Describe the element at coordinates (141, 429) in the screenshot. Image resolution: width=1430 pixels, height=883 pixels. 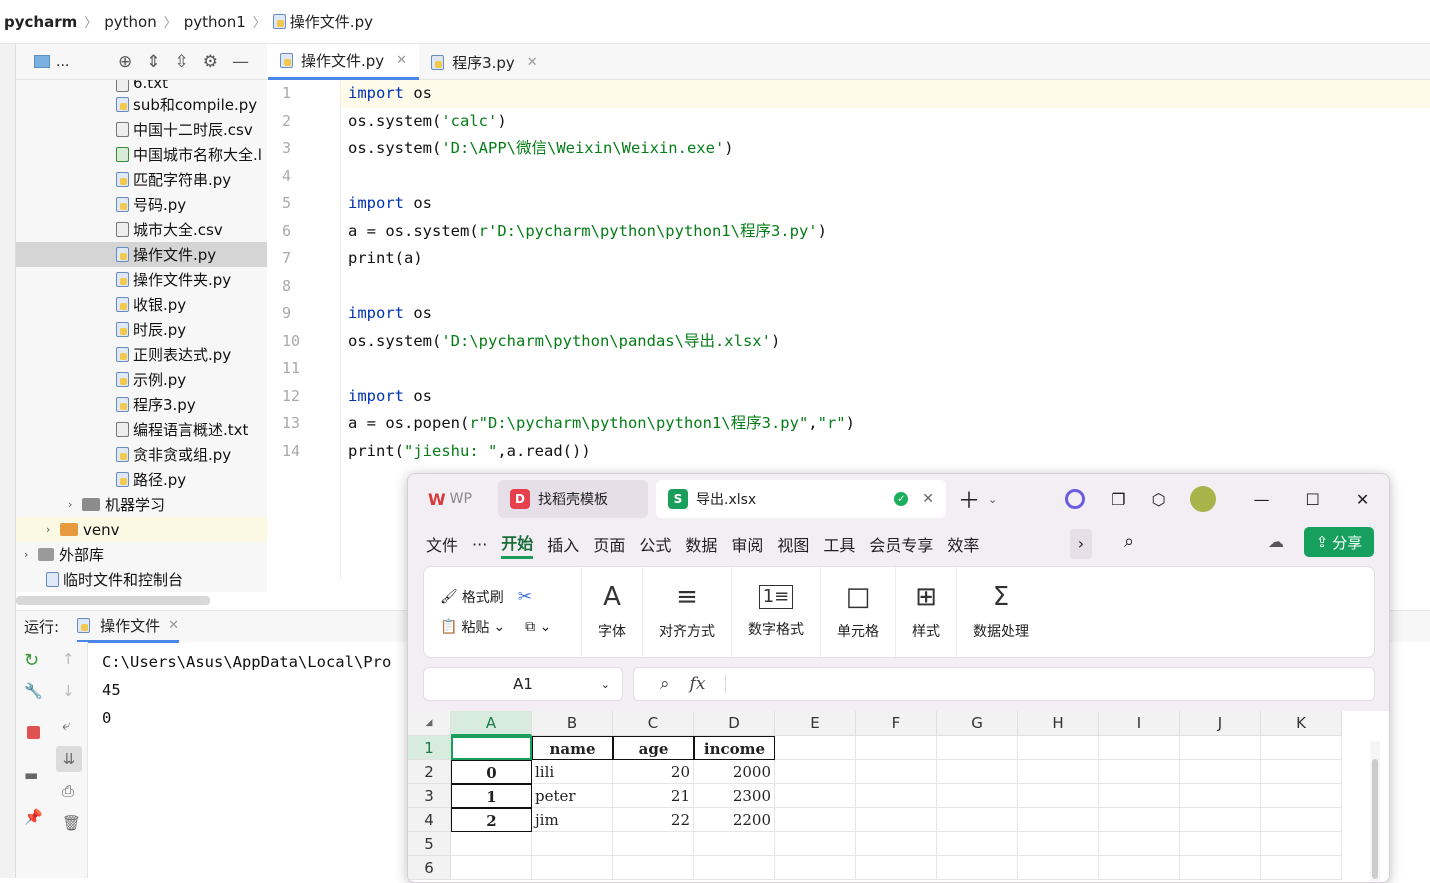
I see `tree-item: 编程语言概述.txt` at that location.